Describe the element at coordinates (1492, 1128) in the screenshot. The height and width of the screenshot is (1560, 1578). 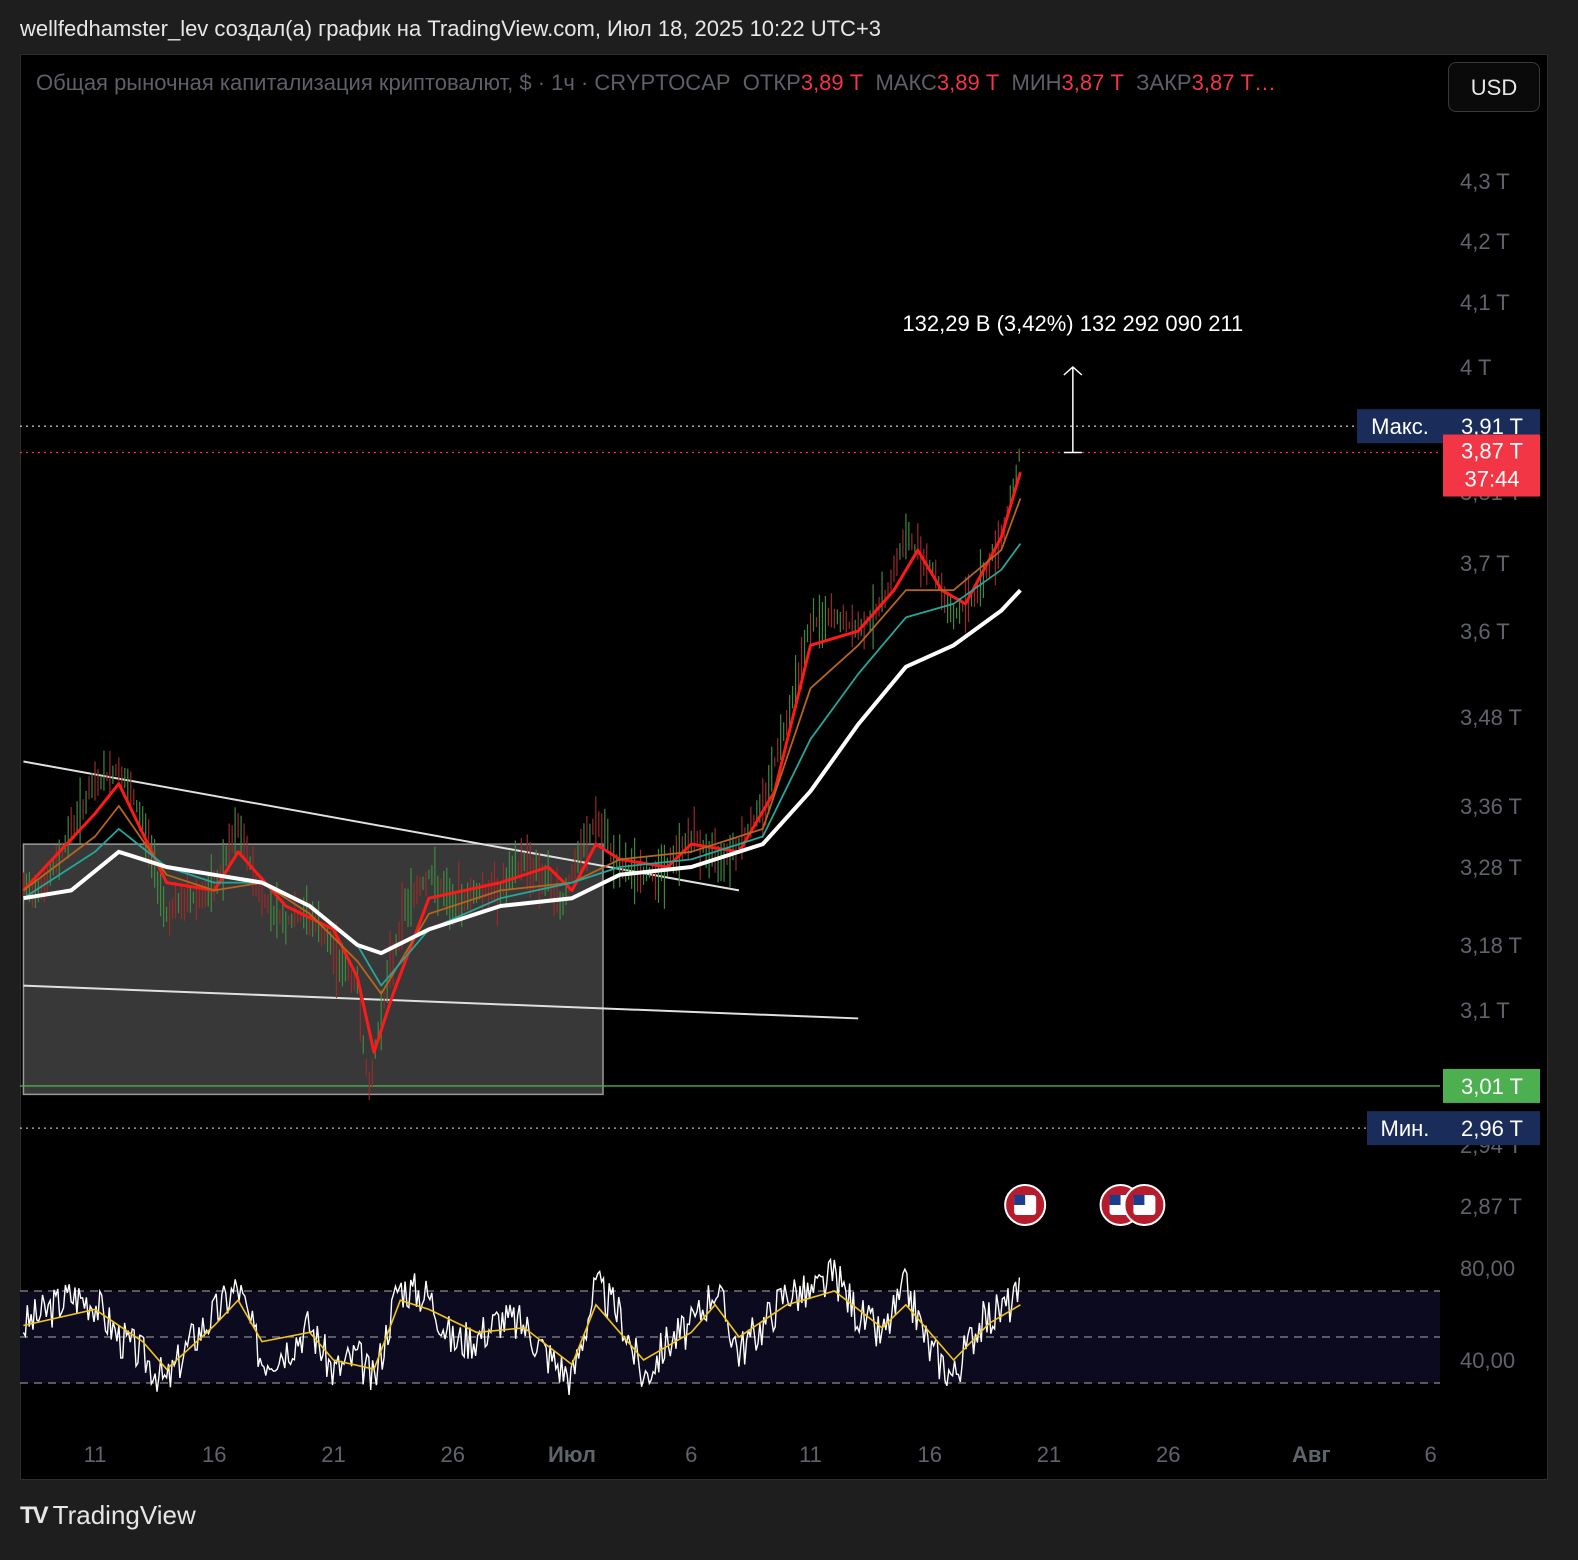
I see `price-level-value-3: 2,96 T` at that location.